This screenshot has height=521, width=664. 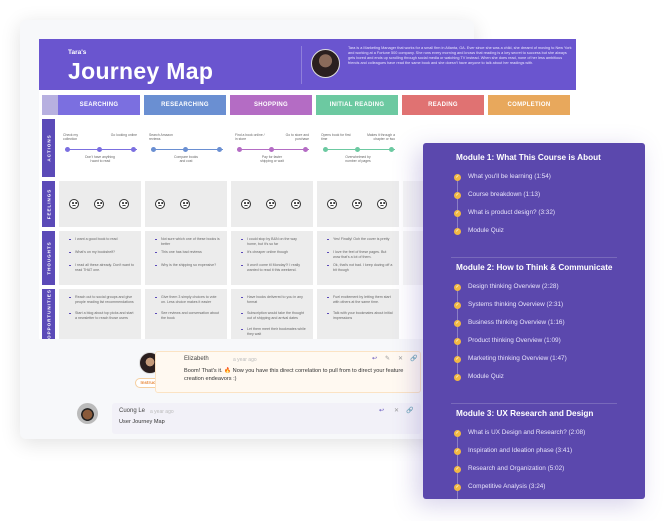 I want to click on action-text: Go looking online, so click(x=123, y=135).